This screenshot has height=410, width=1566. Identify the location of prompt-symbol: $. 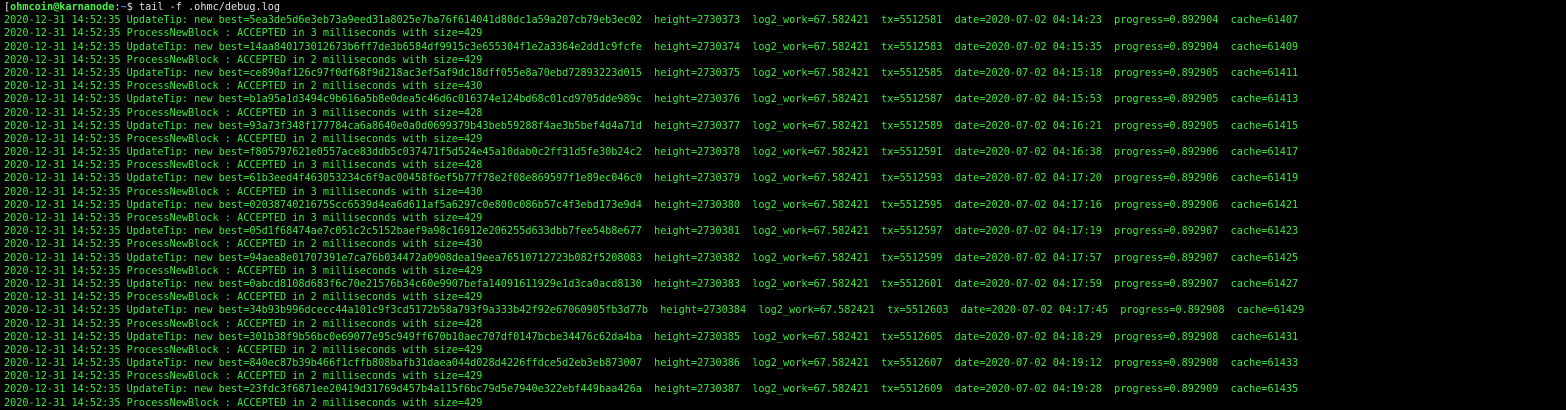
(129, 7).